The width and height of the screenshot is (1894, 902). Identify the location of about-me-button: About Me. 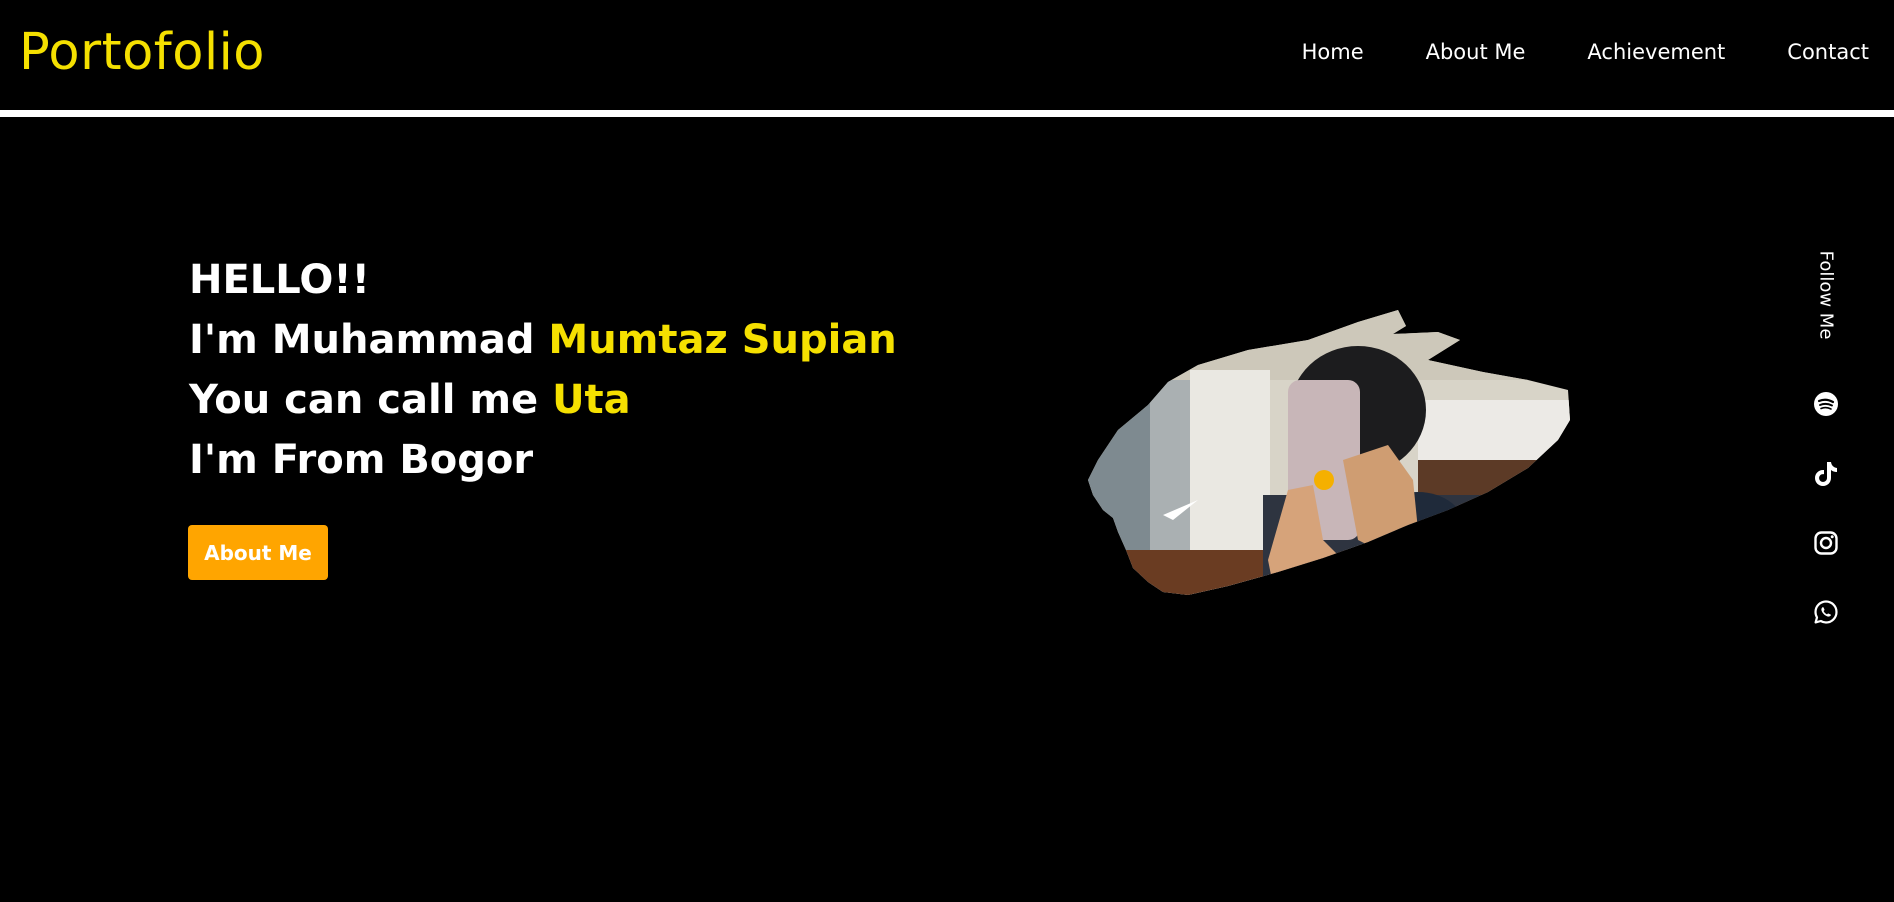
(258, 552).